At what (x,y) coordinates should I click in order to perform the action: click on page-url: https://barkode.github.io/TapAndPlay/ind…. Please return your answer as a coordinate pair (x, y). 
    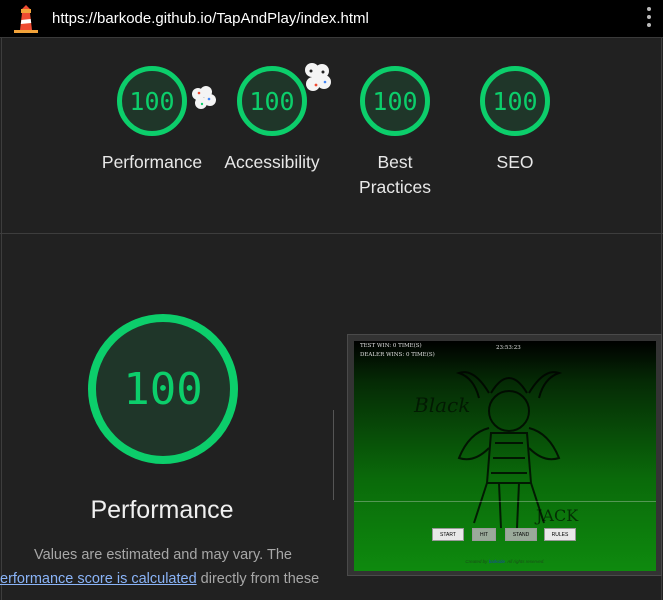
    Looking at the image, I should click on (210, 18).